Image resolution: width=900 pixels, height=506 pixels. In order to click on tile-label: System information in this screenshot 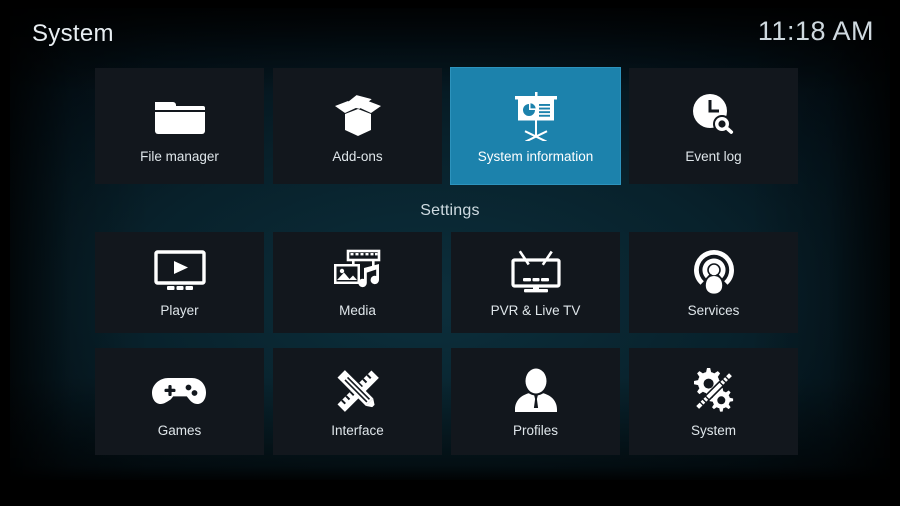, I will do `click(535, 156)`.